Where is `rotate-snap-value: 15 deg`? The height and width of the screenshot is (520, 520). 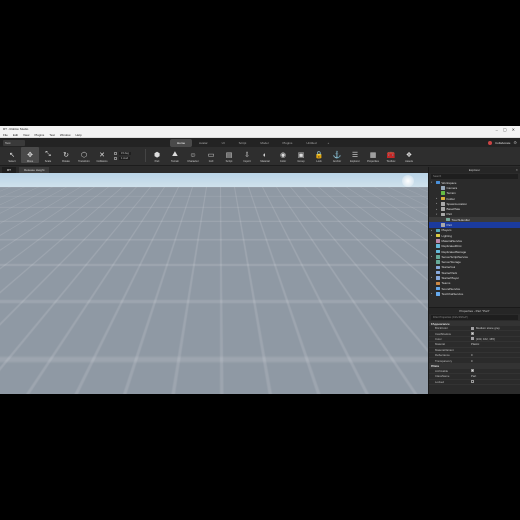
rotate-snap-value: 15 deg is located at coordinates (125, 153).